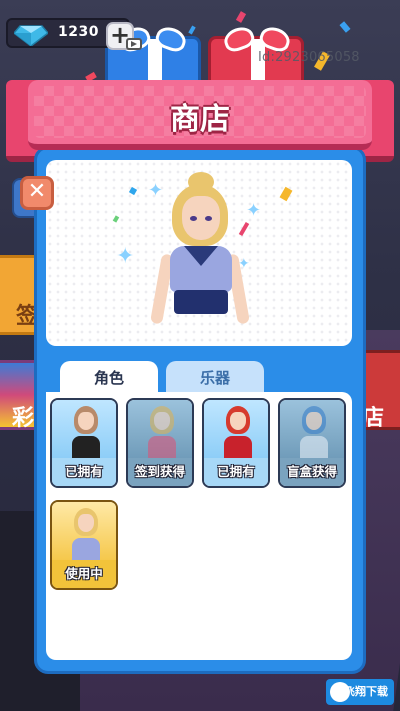  Describe the element at coordinates (200, 119) in the screenshot. I see `shop-title: 商店` at that location.